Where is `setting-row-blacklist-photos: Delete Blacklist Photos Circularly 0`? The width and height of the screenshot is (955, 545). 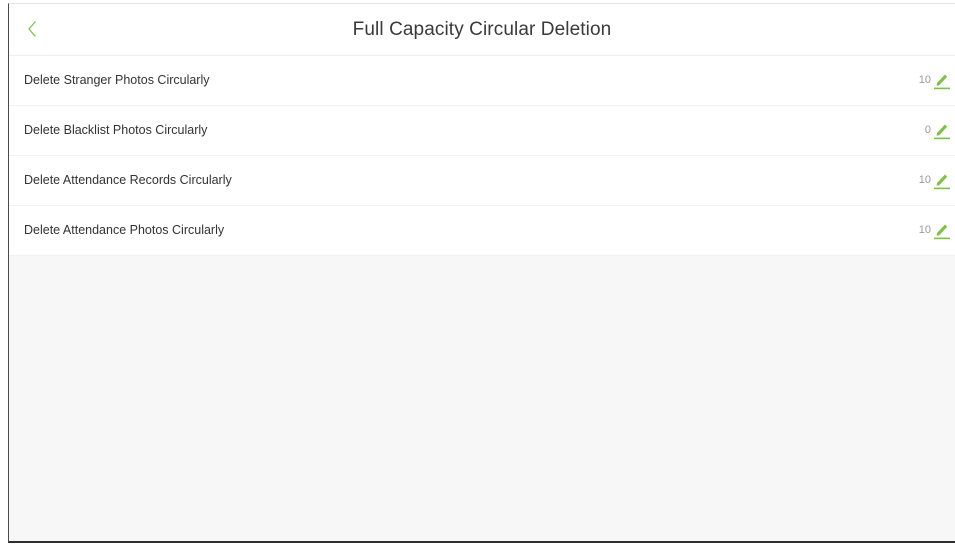
setting-row-blacklist-photos: Delete Blacklist Photos Circularly 0 is located at coordinates (482, 131).